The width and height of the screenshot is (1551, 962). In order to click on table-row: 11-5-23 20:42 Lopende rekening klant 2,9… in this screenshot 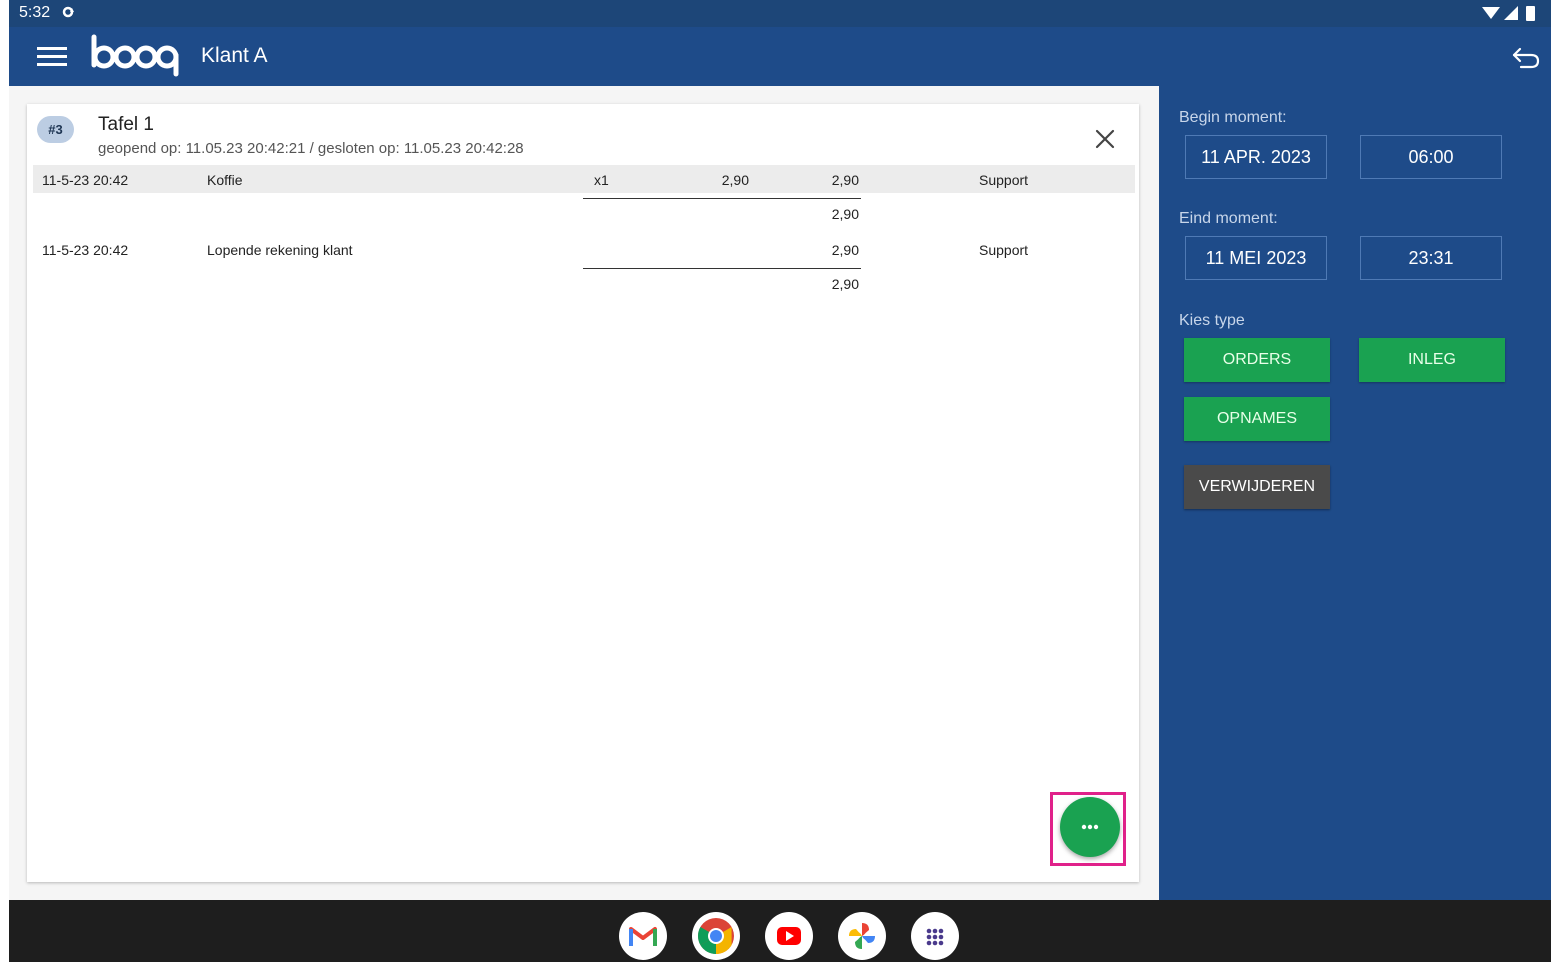, I will do `click(584, 249)`.